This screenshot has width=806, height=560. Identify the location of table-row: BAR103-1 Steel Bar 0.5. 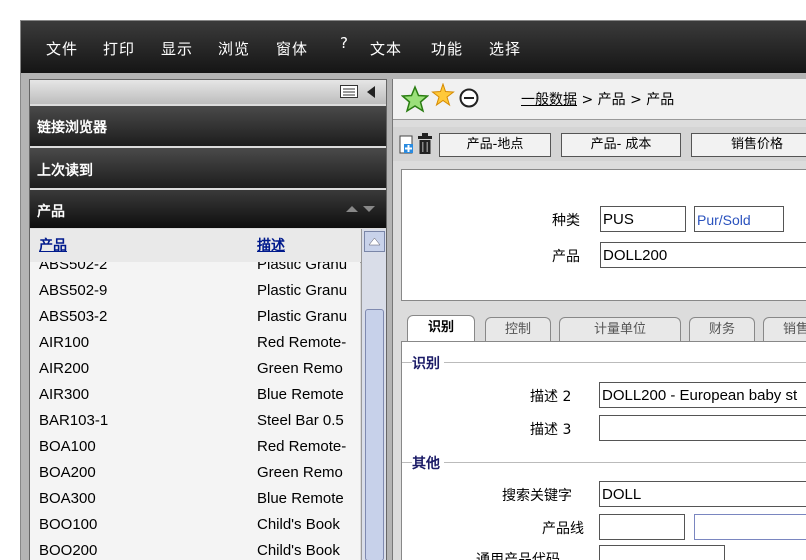
(195, 422).